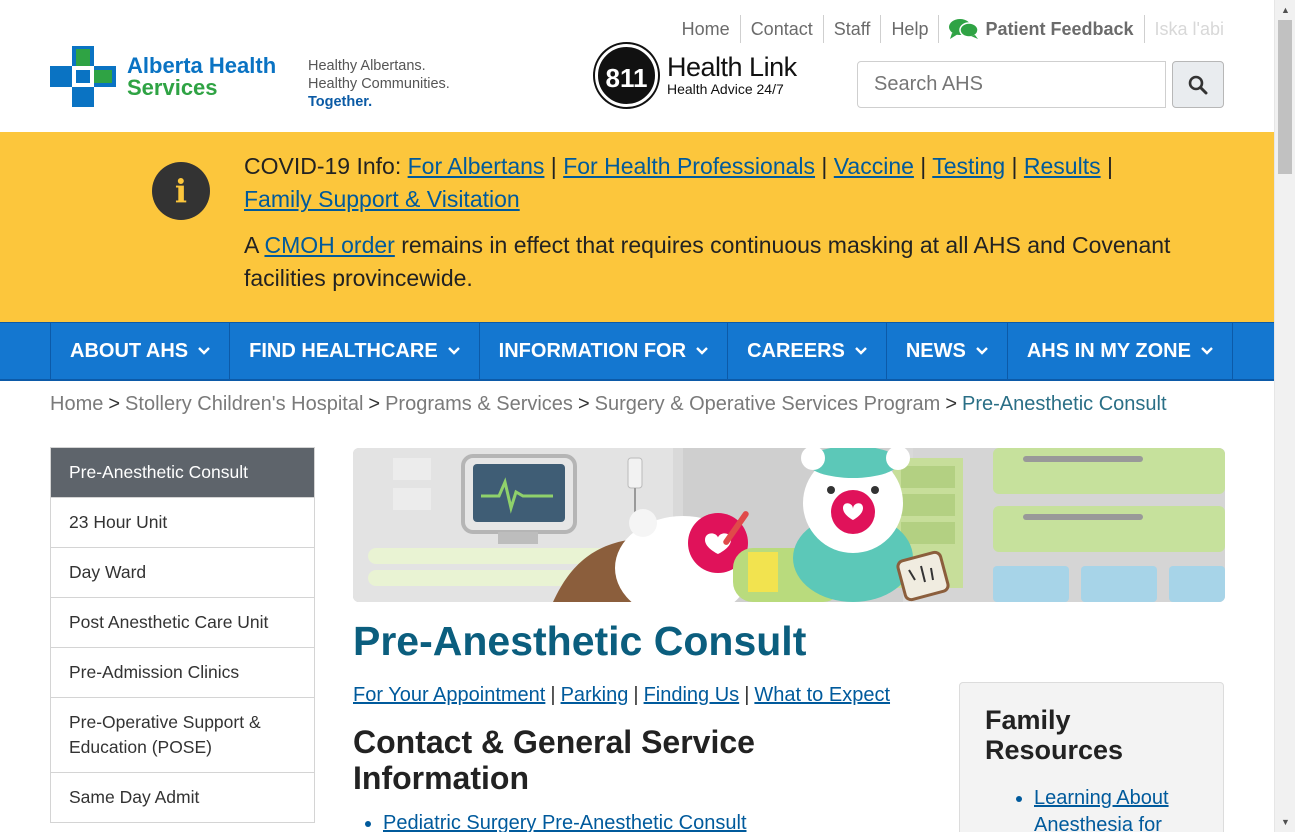 The height and width of the screenshot is (832, 1295). I want to click on search-form, so click(1040, 84).